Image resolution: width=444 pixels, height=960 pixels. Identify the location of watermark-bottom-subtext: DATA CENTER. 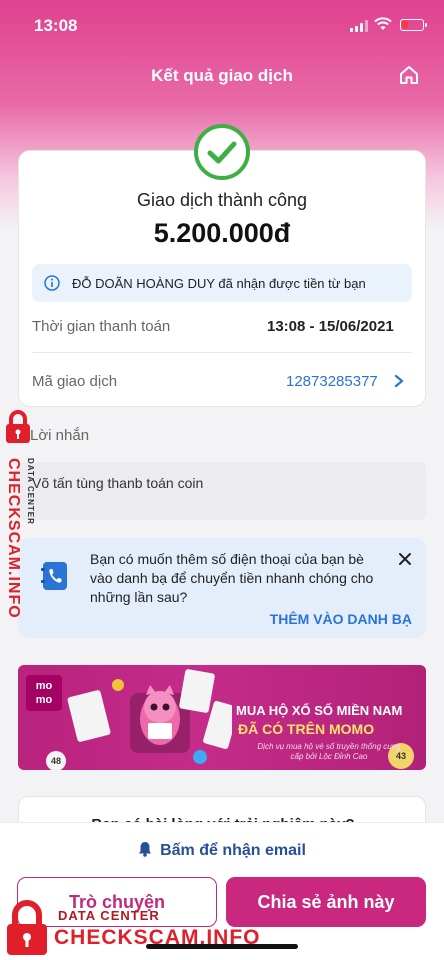
(109, 915).